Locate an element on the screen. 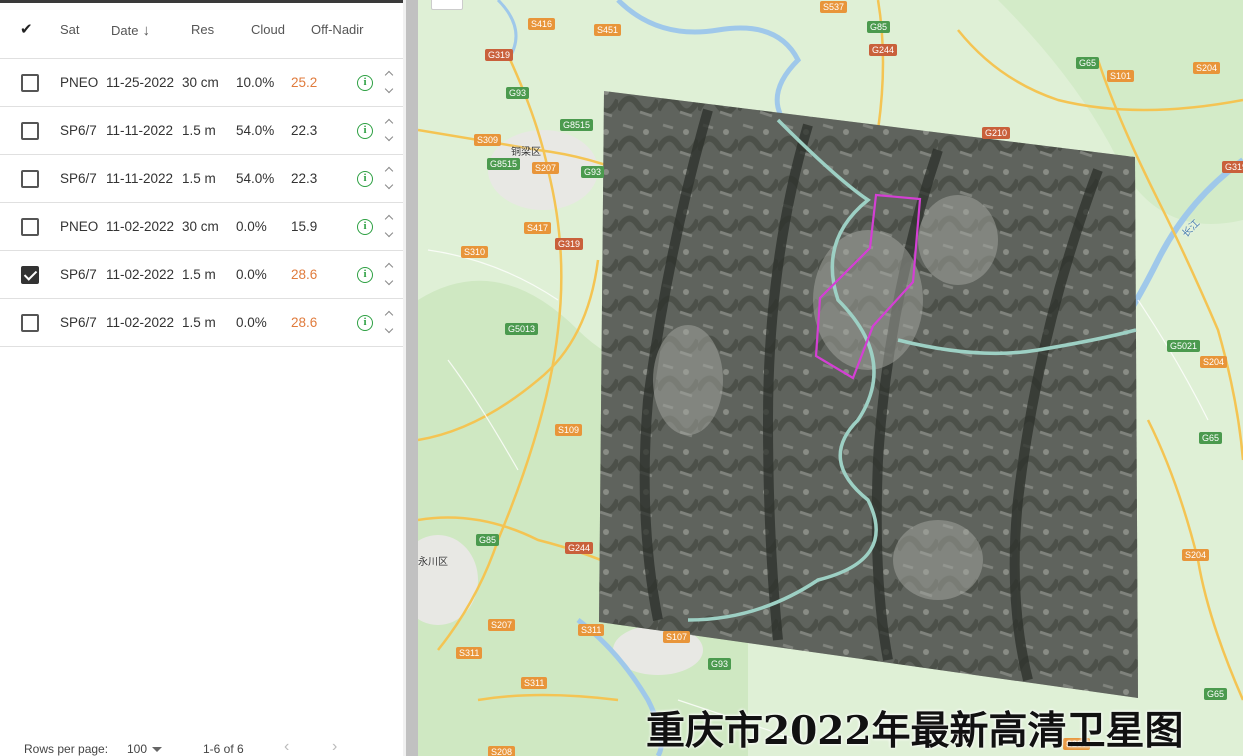  road-label: S537 is located at coordinates (834, 7).